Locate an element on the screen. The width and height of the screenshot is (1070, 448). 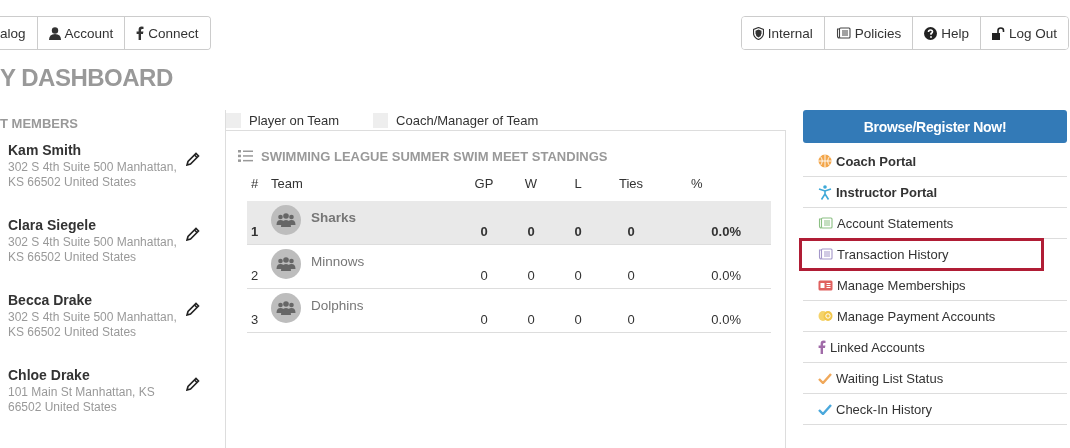
member-address: 101 Main St Manhattan, KS 66502 United States is located at coordinates (82, 400).